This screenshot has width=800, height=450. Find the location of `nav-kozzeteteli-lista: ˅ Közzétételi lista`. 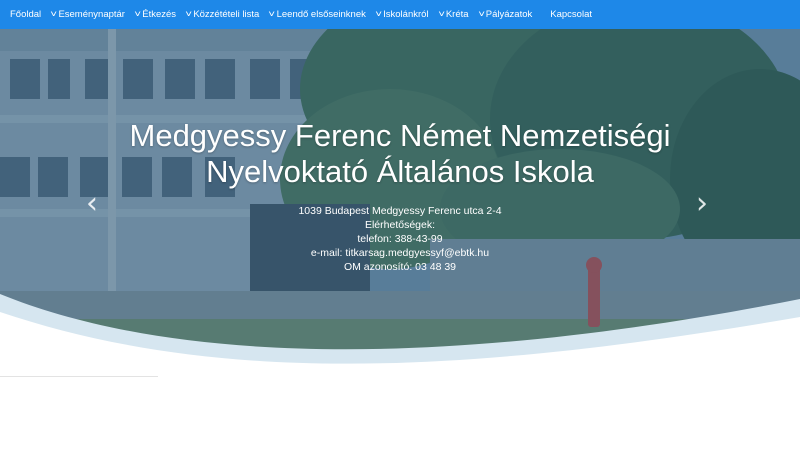

nav-kozzeteteli-lista: ˅ Közzétételi lista is located at coordinates (222, 14).